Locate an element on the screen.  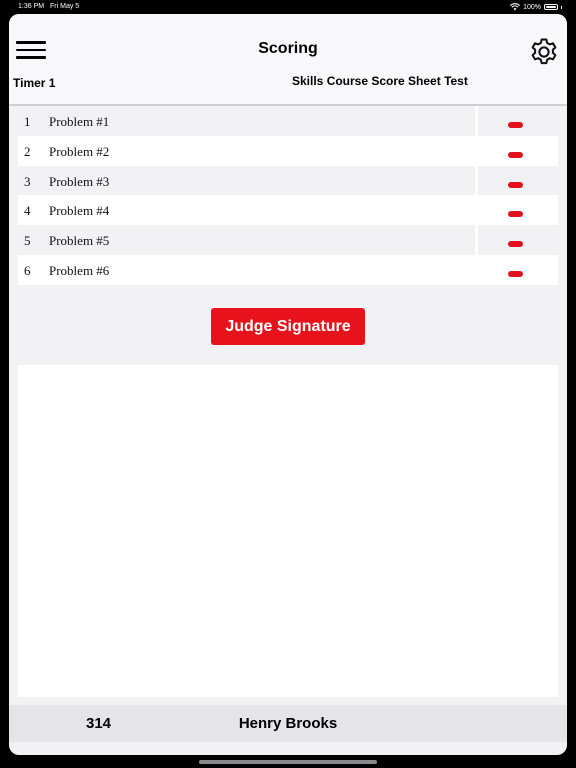
problem-number: 2 is located at coordinates (27, 151).